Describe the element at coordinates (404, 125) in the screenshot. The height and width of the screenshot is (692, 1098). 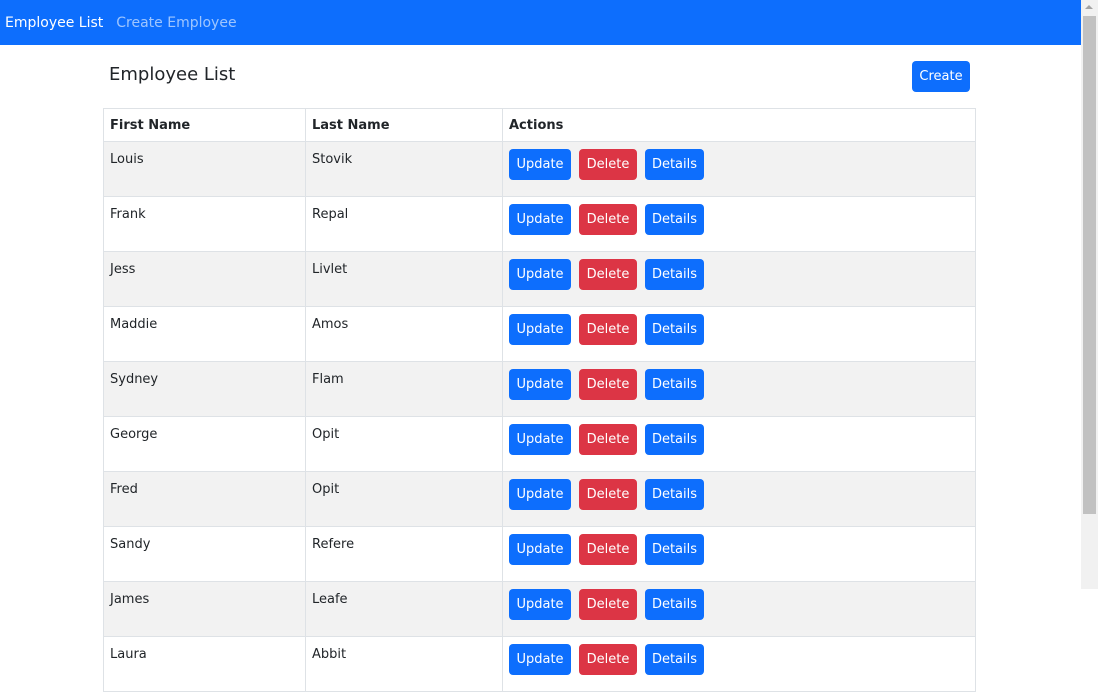
I see `column-header-last-name: Last Name` at that location.